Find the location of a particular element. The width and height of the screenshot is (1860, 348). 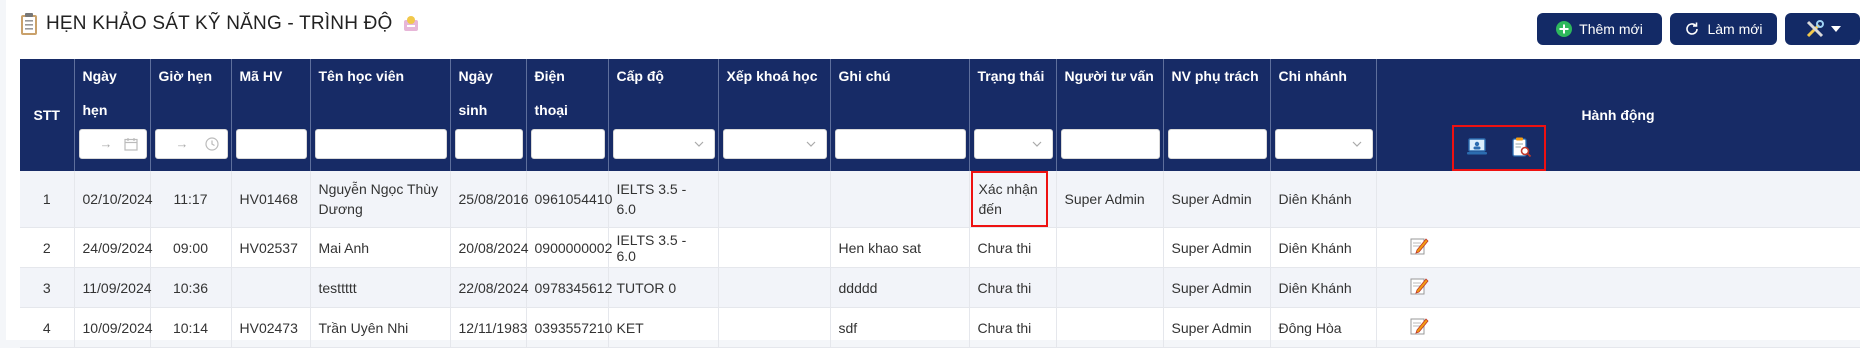

course-filter-select is located at coordinates (774, 144).